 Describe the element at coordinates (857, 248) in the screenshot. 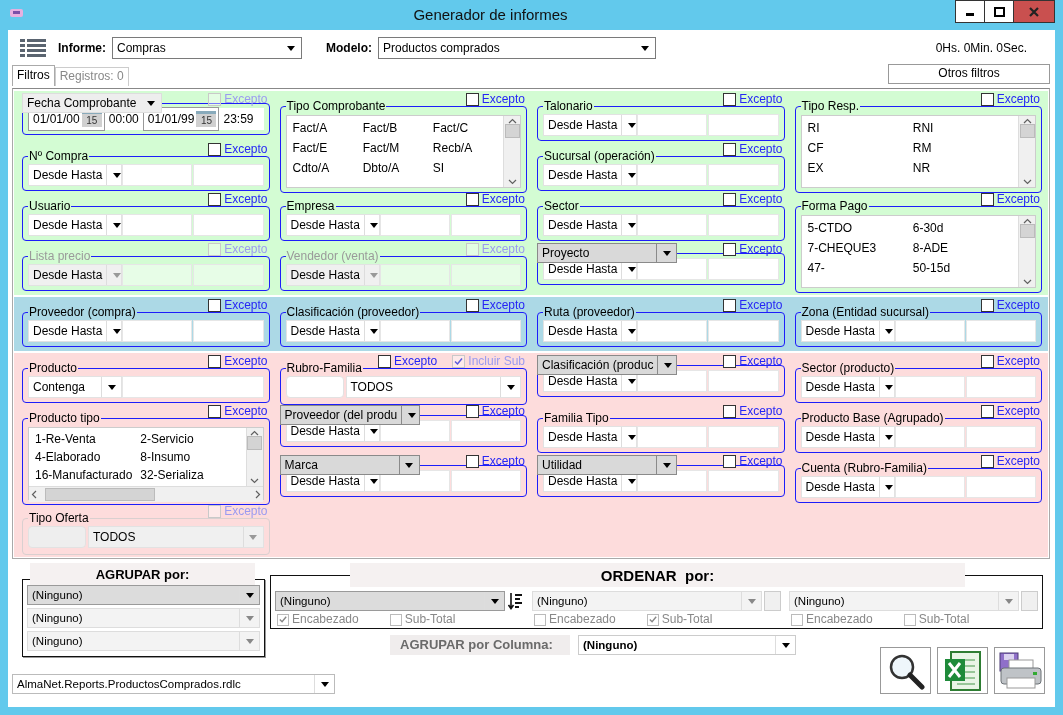

I see `list-item: 7-CHEQUE3` at that location.